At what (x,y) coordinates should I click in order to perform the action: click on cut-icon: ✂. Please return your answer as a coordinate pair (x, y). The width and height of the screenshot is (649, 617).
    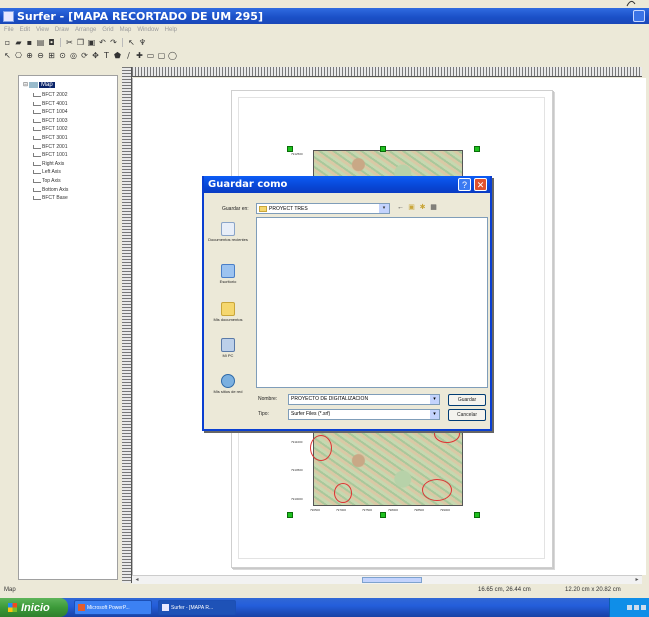
    Looking at the image, I should click on (69, 42).